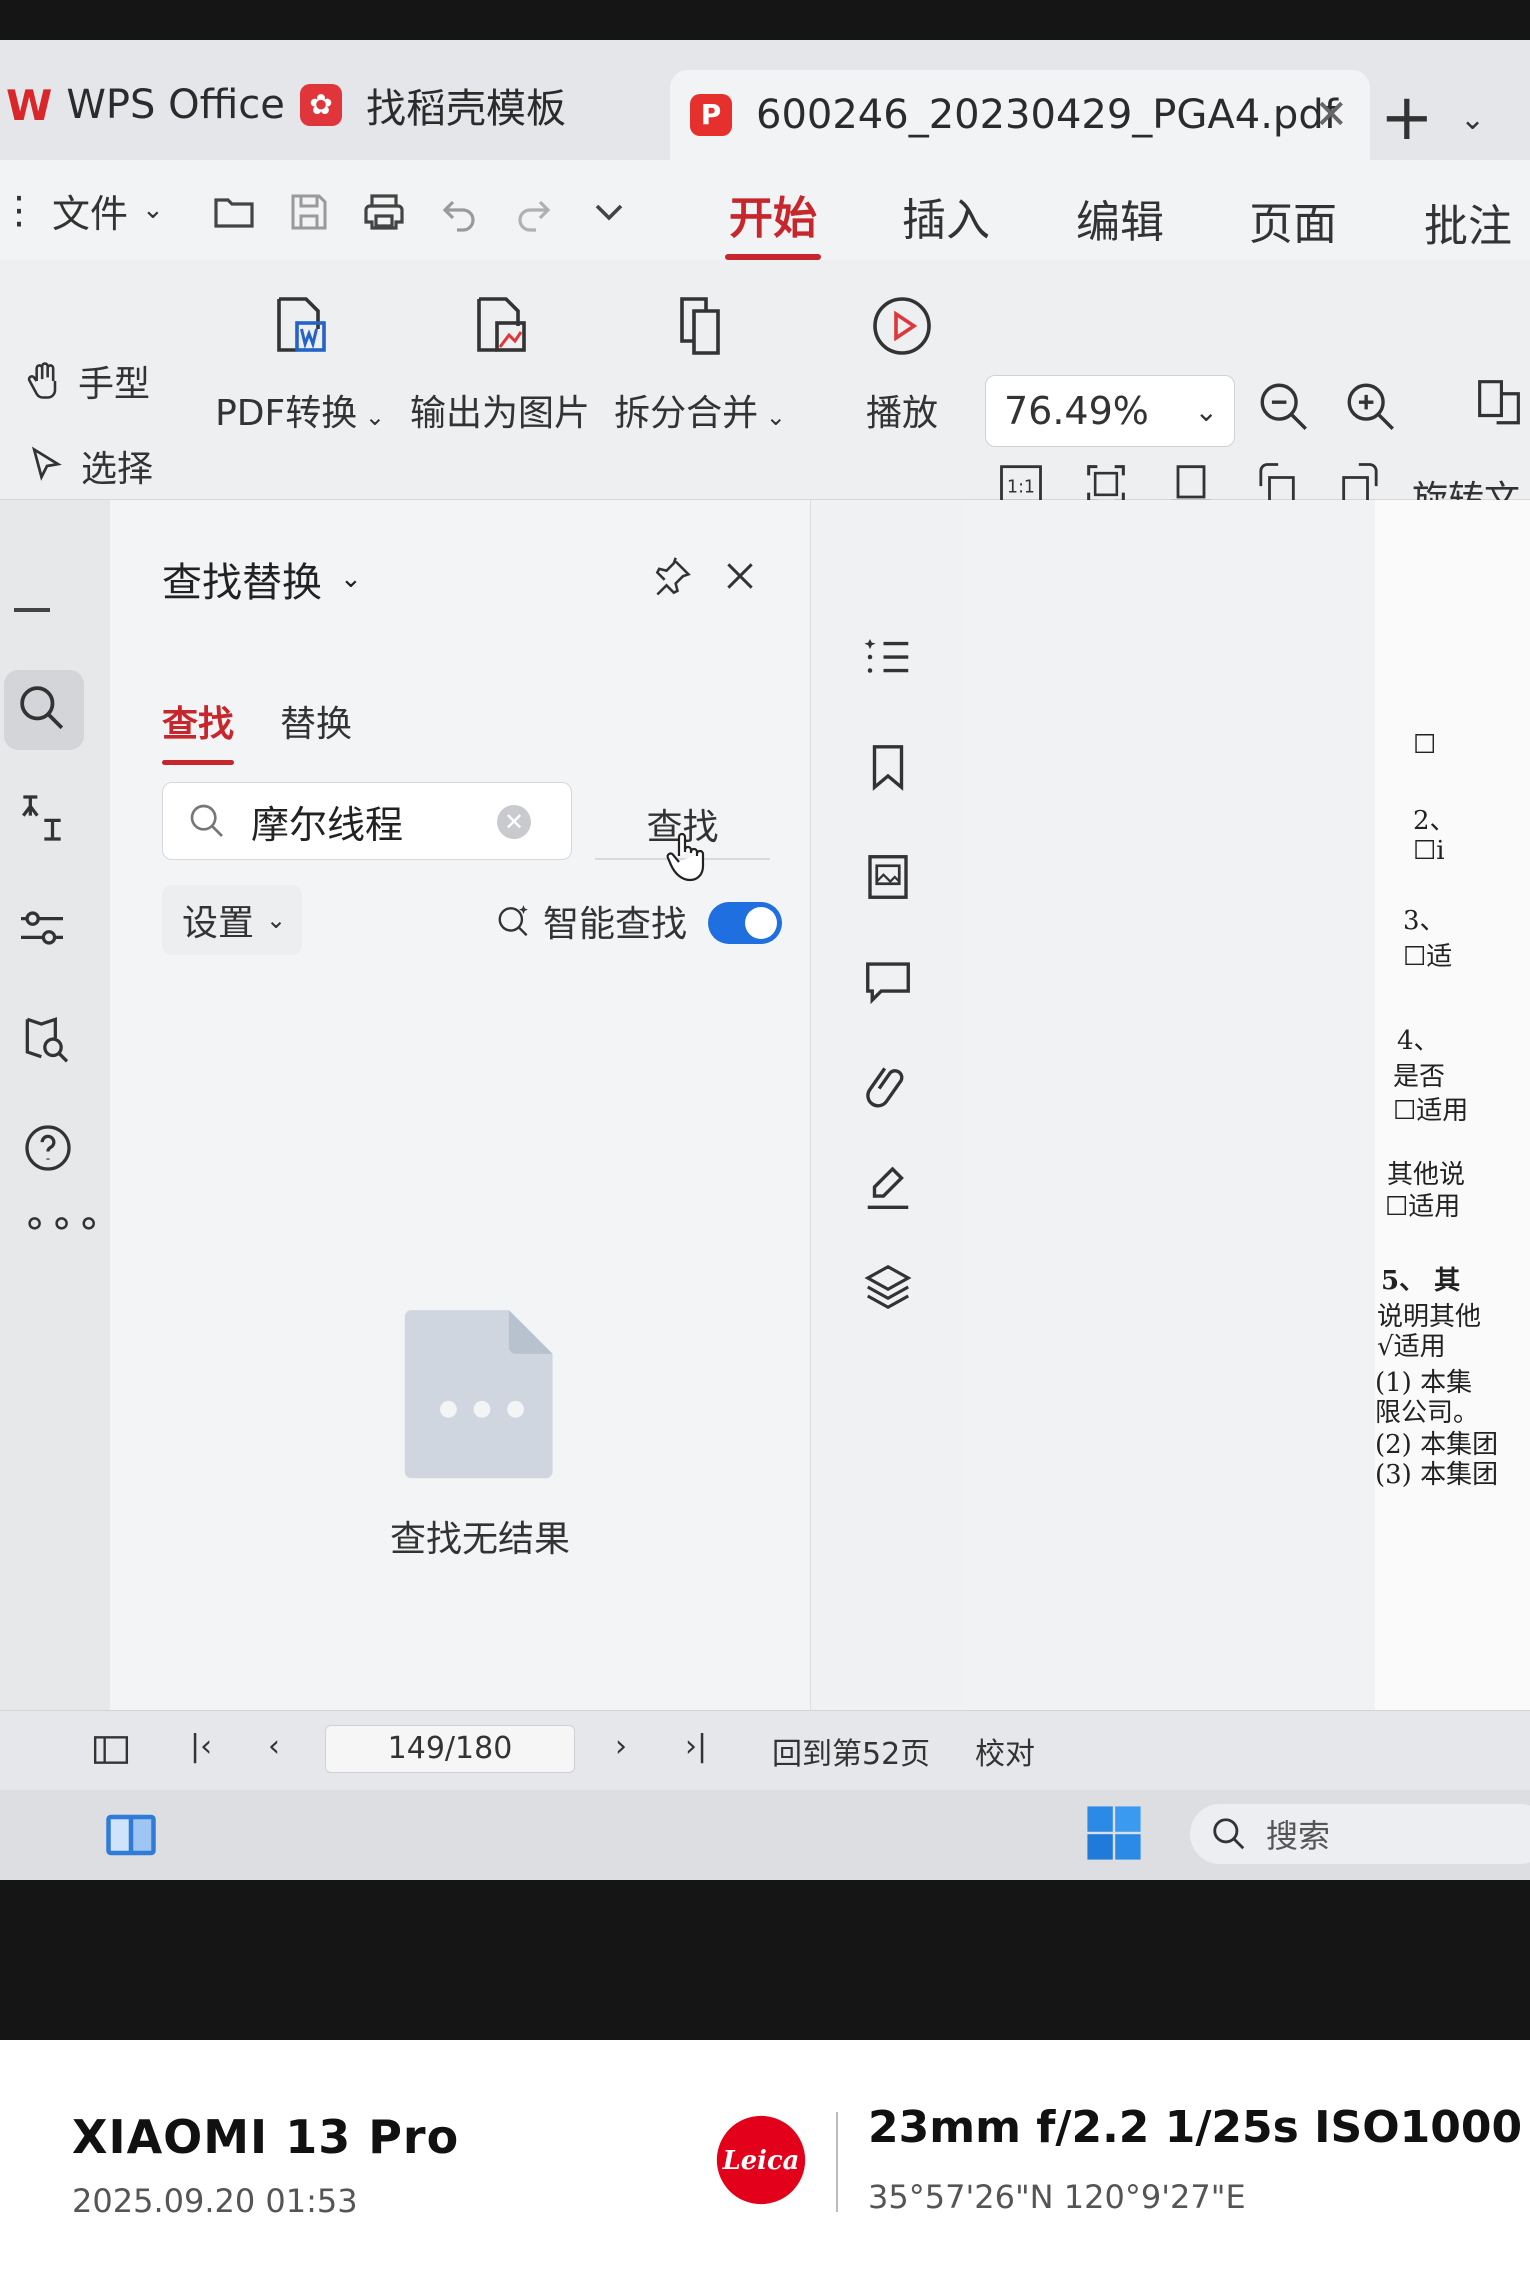 The width and height of the screenshot is (1530, 2278). Describe the element at coordinates (327, 824) in the screenshot. I see `search-input-value: 摩尔线程` at that location.